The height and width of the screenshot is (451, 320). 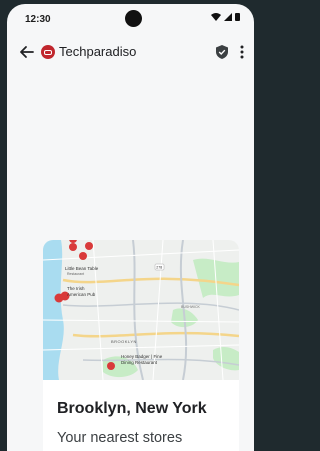 I want to click on status-bar: 12:30, so click(x=130, y=21).